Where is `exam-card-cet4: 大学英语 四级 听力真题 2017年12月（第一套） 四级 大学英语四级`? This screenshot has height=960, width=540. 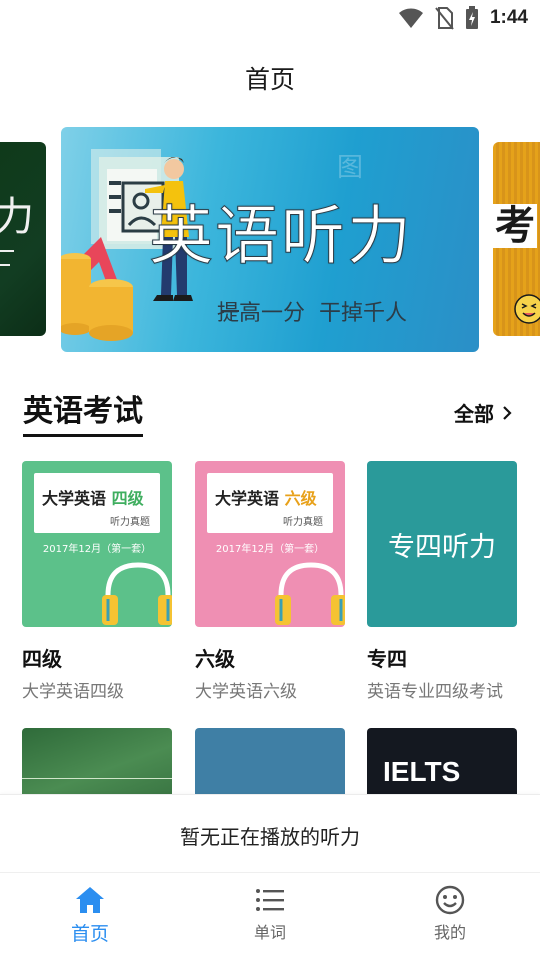
exam-card-cet4: 大学英语 四级 听力真题 2017年12月（第一套） 四级 大学英语四级 is located at coordinates (97, 581).